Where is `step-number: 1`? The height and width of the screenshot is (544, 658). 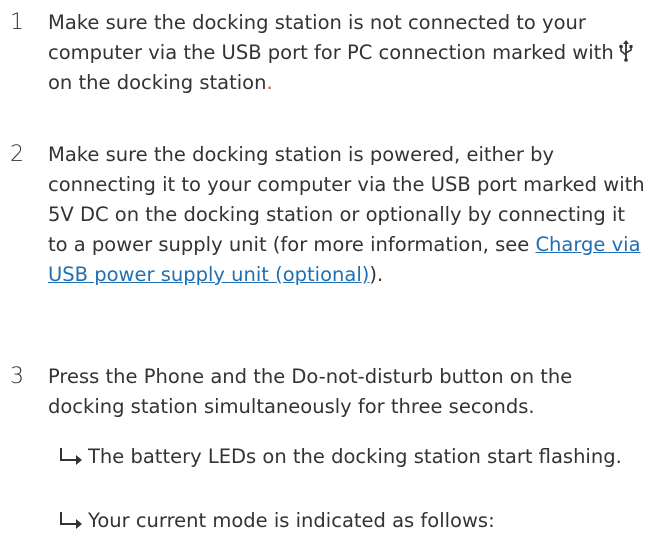 step-number: 1 is located at coordinates (17, 22).